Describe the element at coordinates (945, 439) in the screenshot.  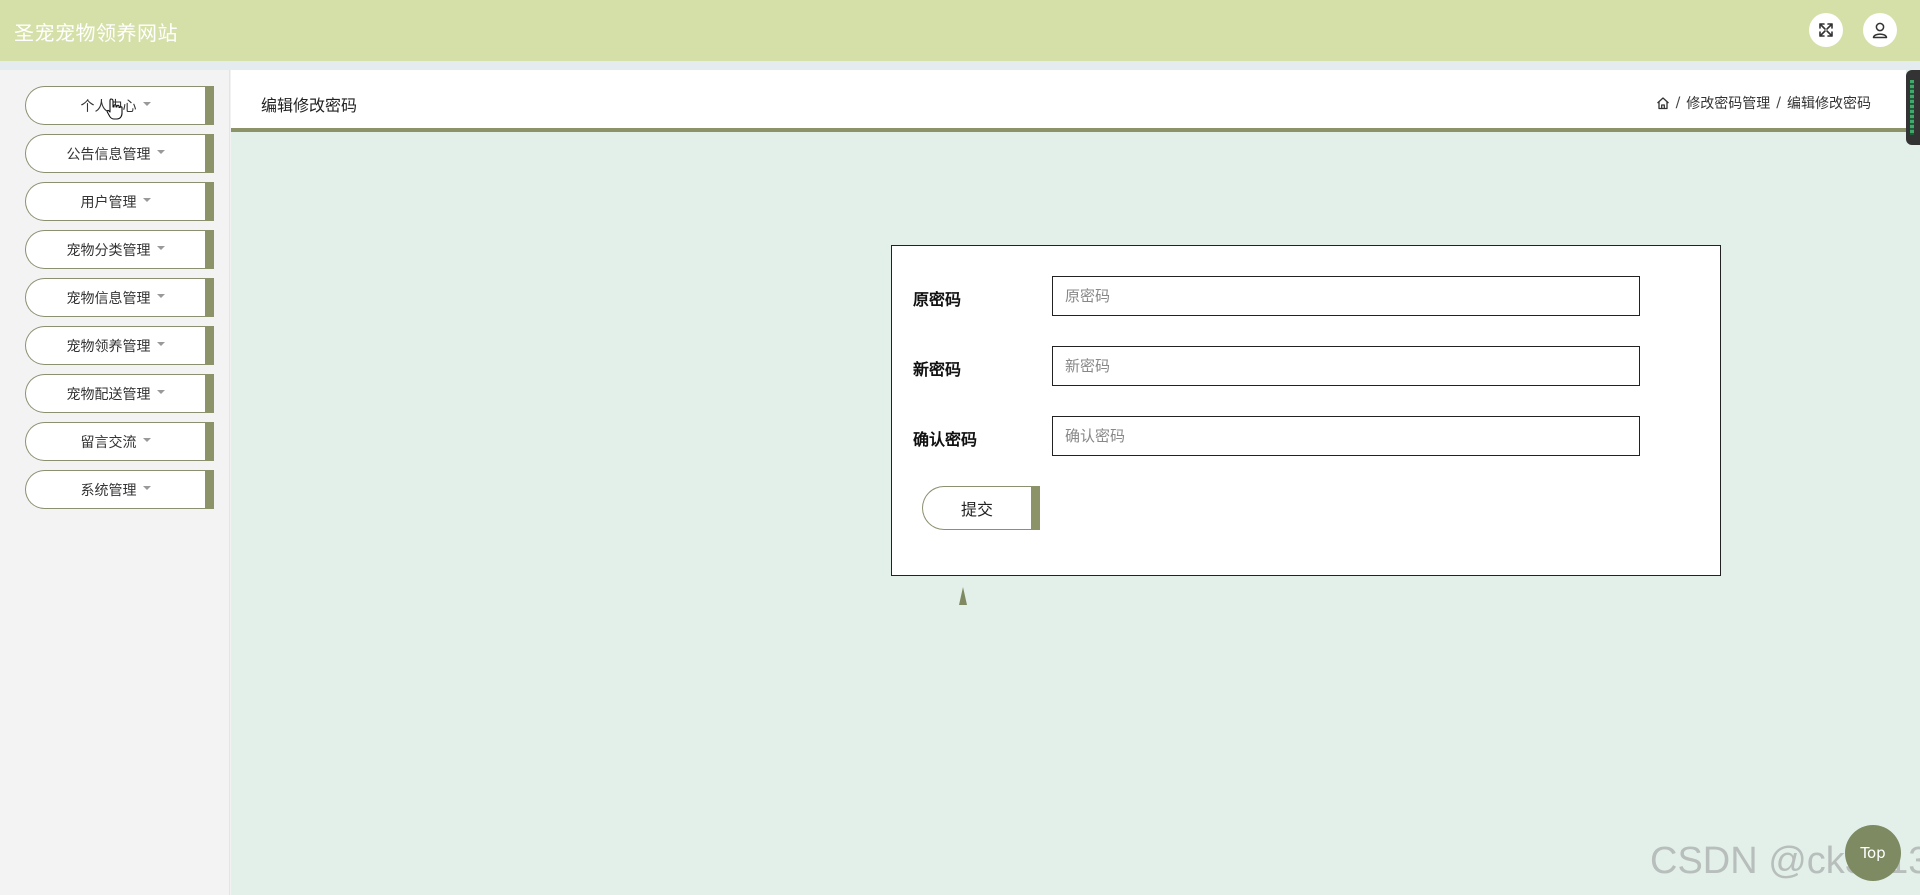
I see `confirm-password-label: 确认密码` at that location.